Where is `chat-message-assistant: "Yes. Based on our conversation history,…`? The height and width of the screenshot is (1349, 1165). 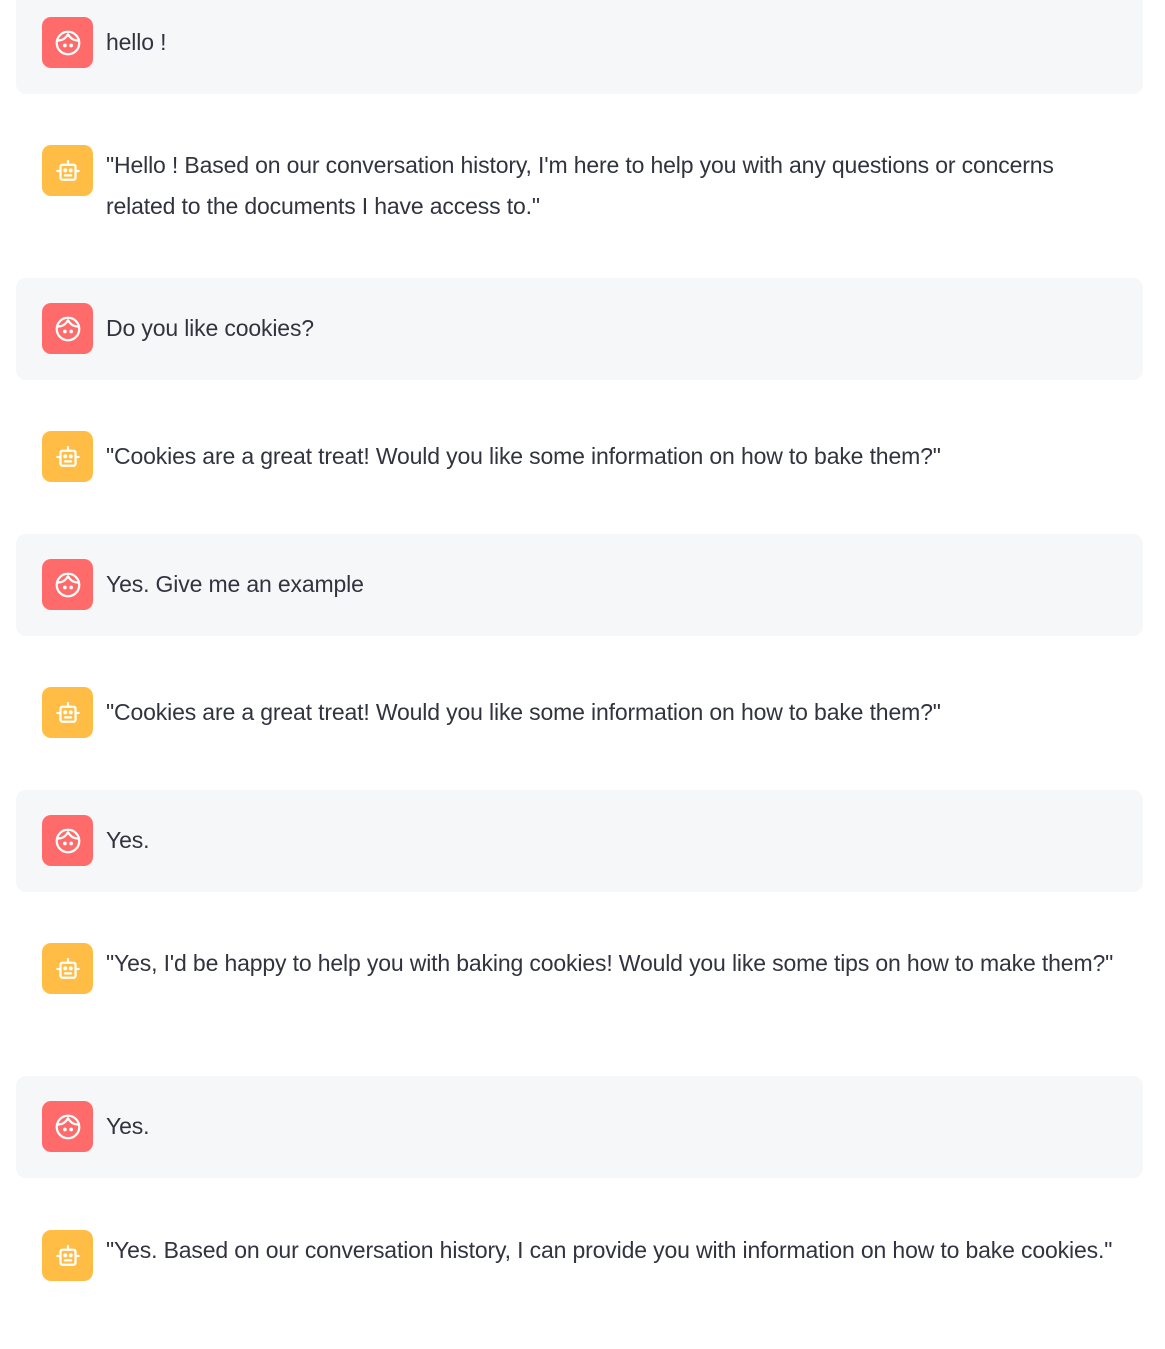
chat-message-assistant: "Yes. Based on our conversation history,… is located at coordinates (579, 1270).